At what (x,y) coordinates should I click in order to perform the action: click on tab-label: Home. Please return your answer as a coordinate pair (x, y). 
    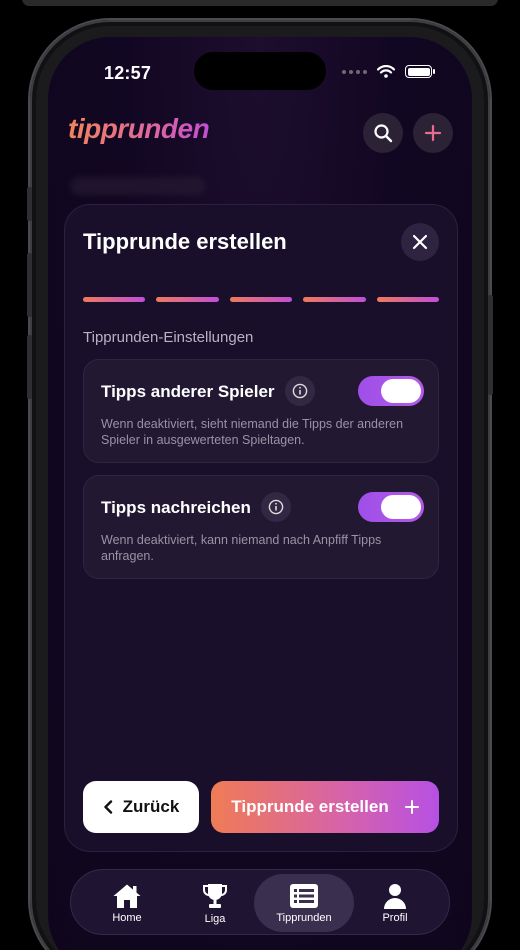
    Looking at the image, I should click on (127, 917).